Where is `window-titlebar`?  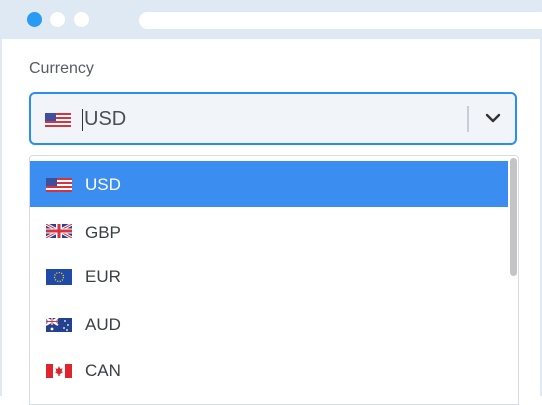
window-titlebar is located at coordinates (272, 20).